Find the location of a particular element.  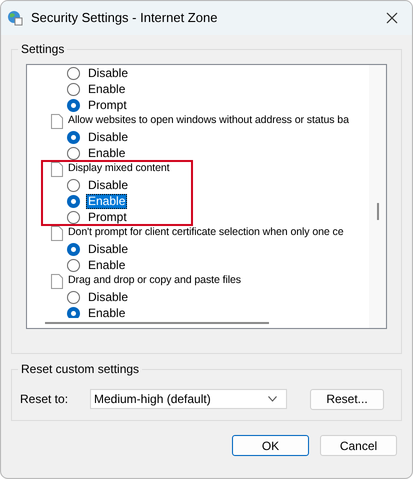

setting-title: Display mixed content is located at coordinates (119, 168).